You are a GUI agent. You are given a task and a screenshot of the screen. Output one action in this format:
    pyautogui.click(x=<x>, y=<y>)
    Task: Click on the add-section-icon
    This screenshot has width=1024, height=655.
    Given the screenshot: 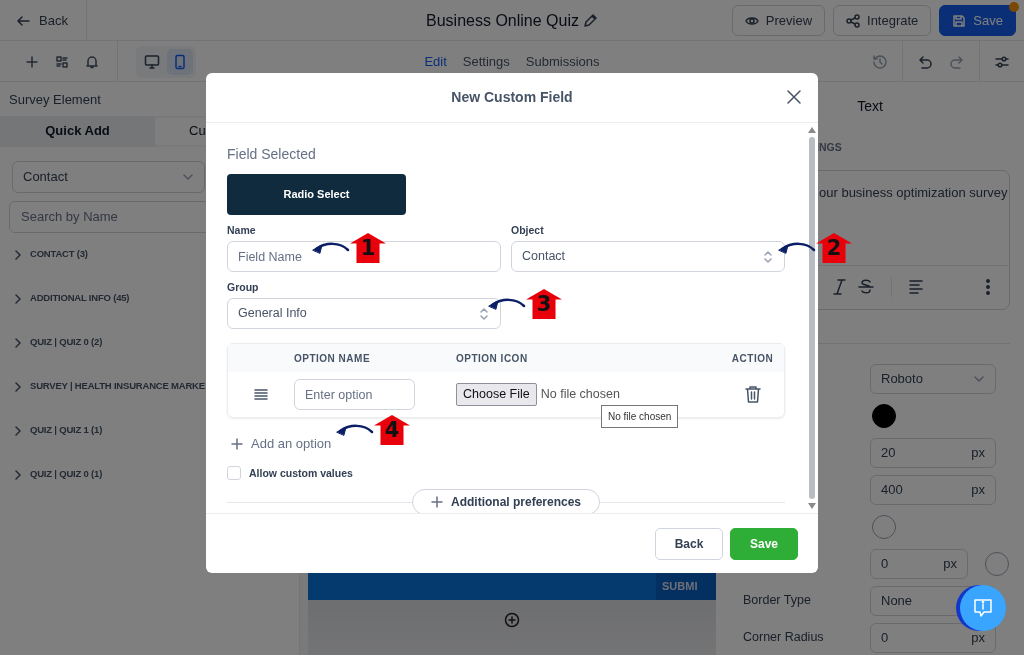 What is the action you would take?
    pyautogui.click(x=512, y=620)
    